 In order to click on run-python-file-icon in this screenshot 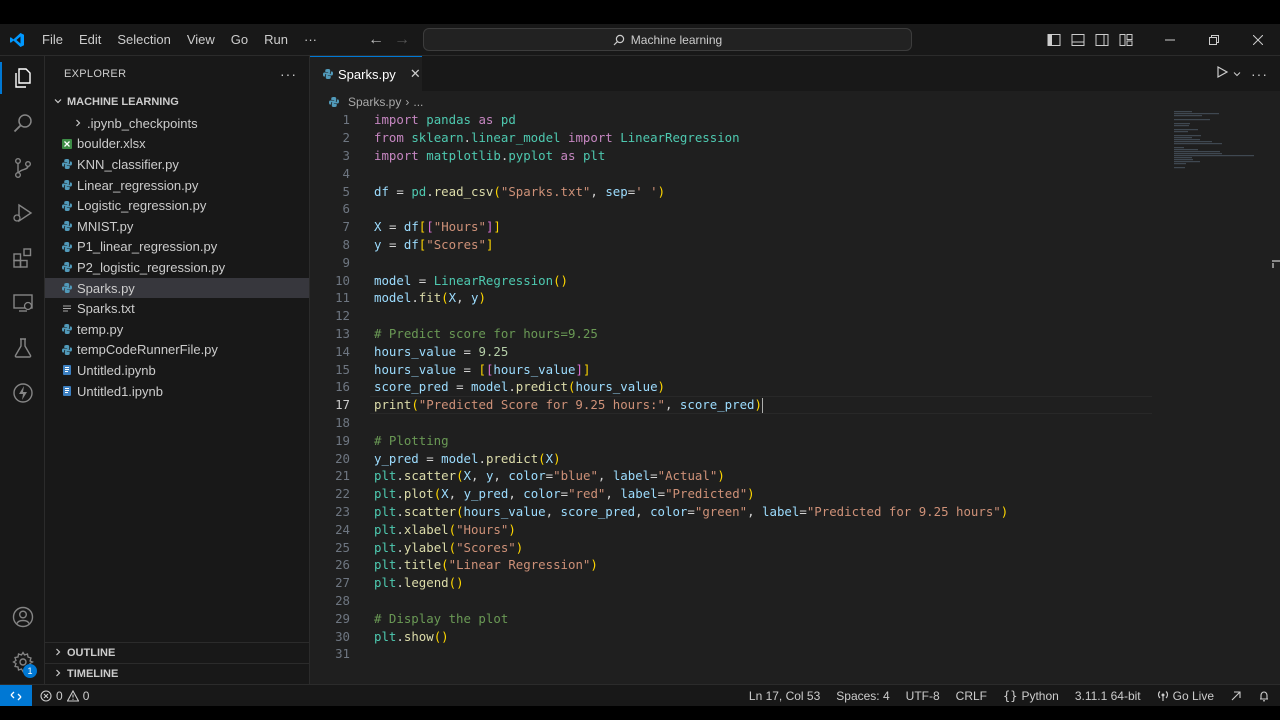, I will do `click(1222, 73)`.